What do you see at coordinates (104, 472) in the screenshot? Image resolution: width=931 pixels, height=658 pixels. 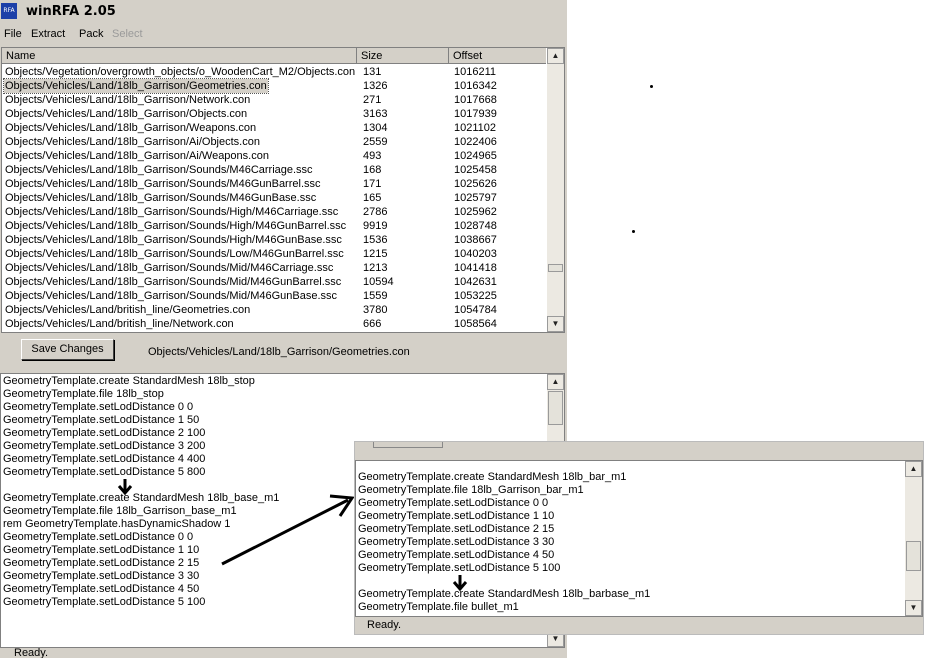 I see `editor-line: GeometryTemplate.setLodDistance 5 800` at bounding box center [104, 472].